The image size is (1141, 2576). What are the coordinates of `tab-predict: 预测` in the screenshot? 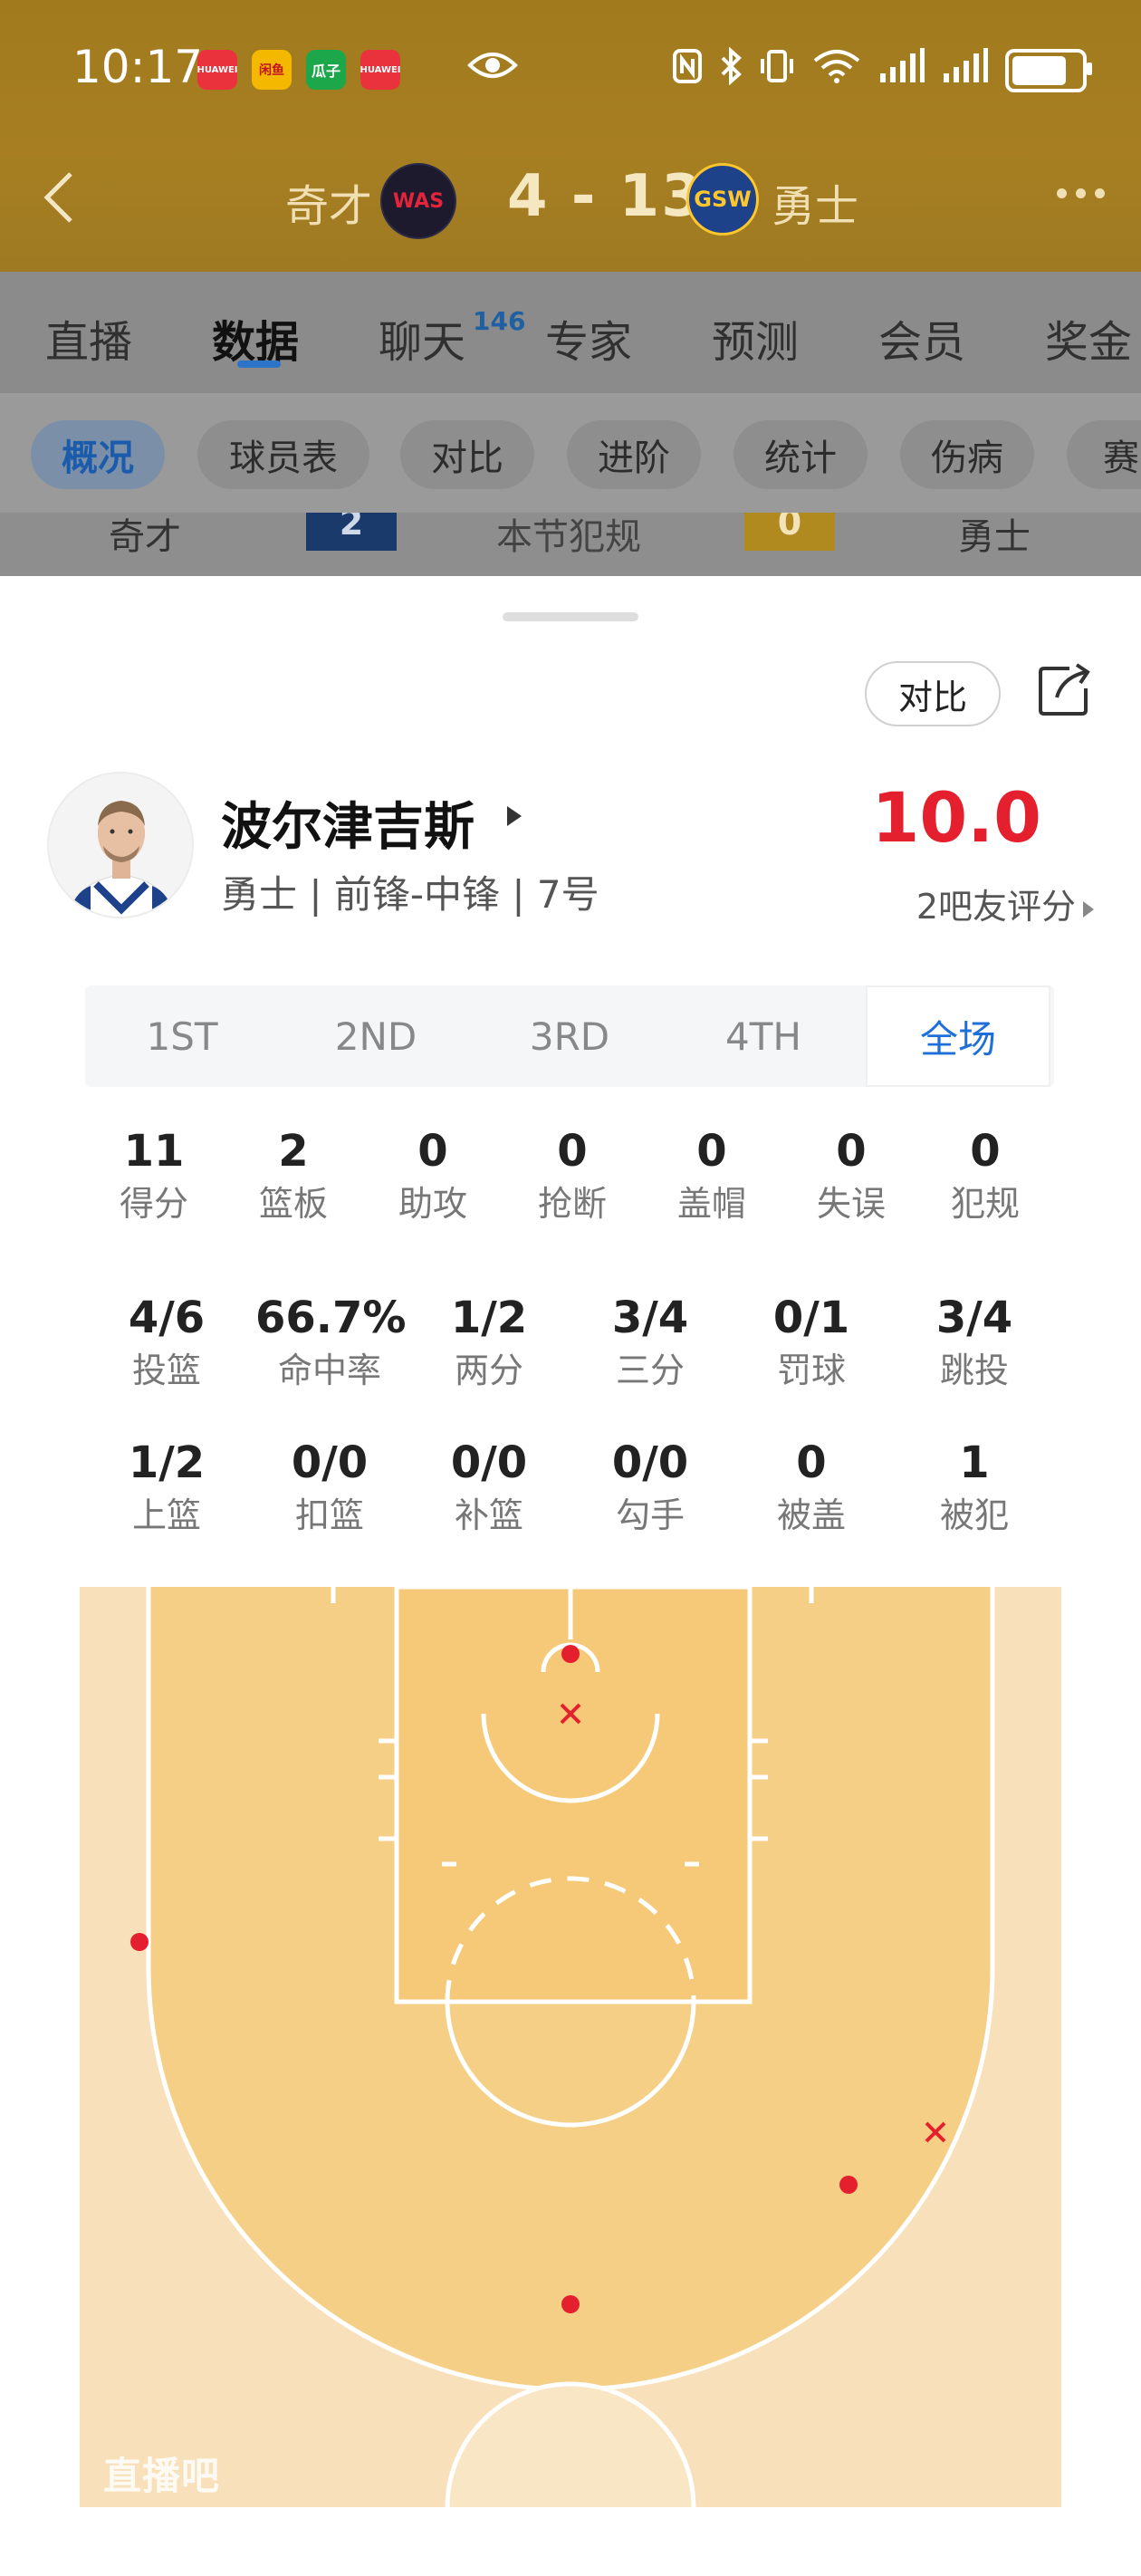 It's located at (756, 338).